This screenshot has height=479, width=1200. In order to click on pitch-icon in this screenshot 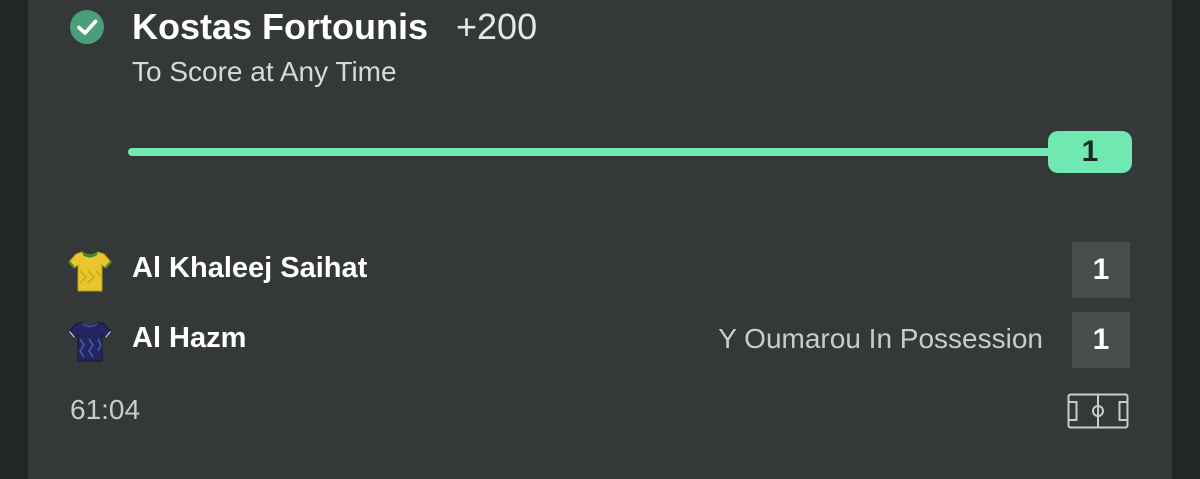, I will do `click(1098, 411)`.